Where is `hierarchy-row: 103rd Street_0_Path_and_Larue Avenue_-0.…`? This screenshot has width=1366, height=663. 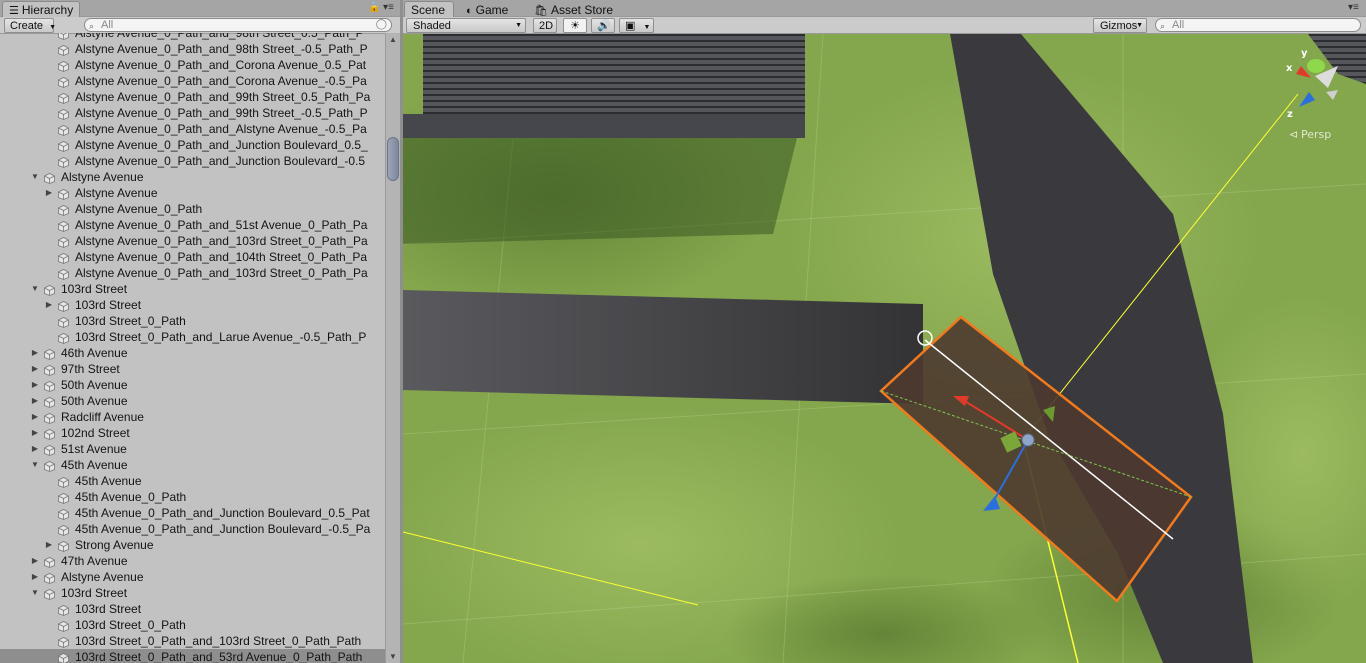 hierarchy-row: 103rd Street_0_Path_and_Larue Avenue_-0.… is located at coordinates (192, 337).